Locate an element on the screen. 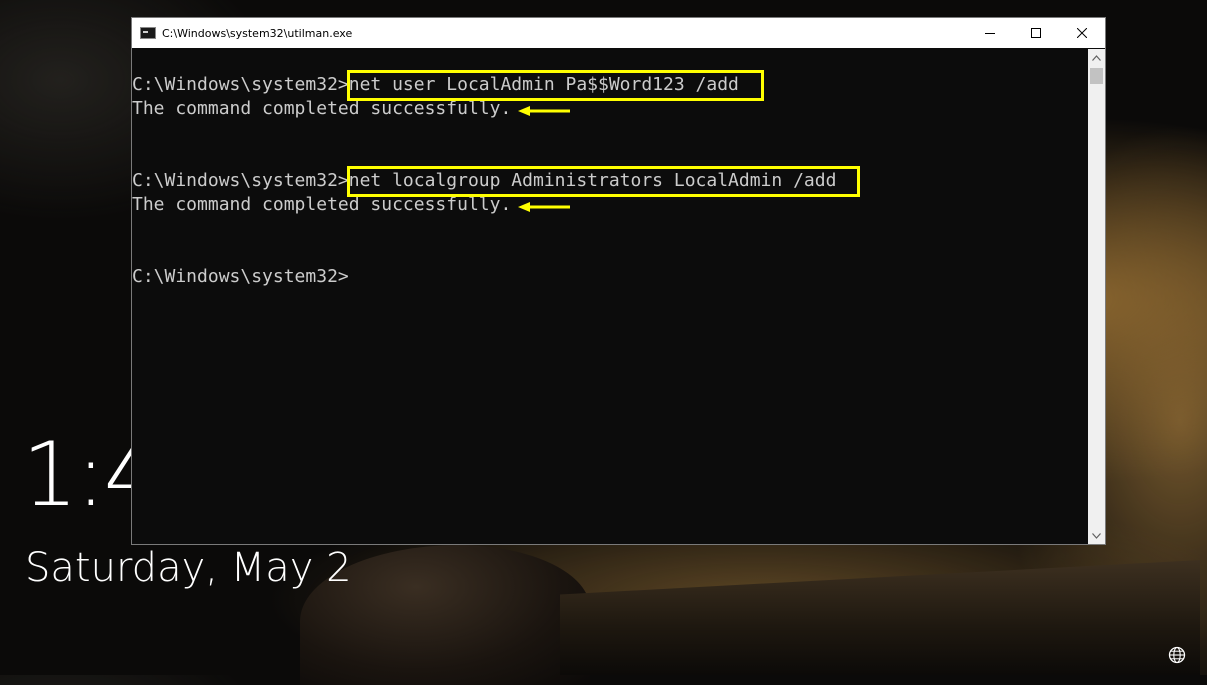 This screenshot has width=1207, height=685. maximize-icon is located at coordinates (1036, 33).